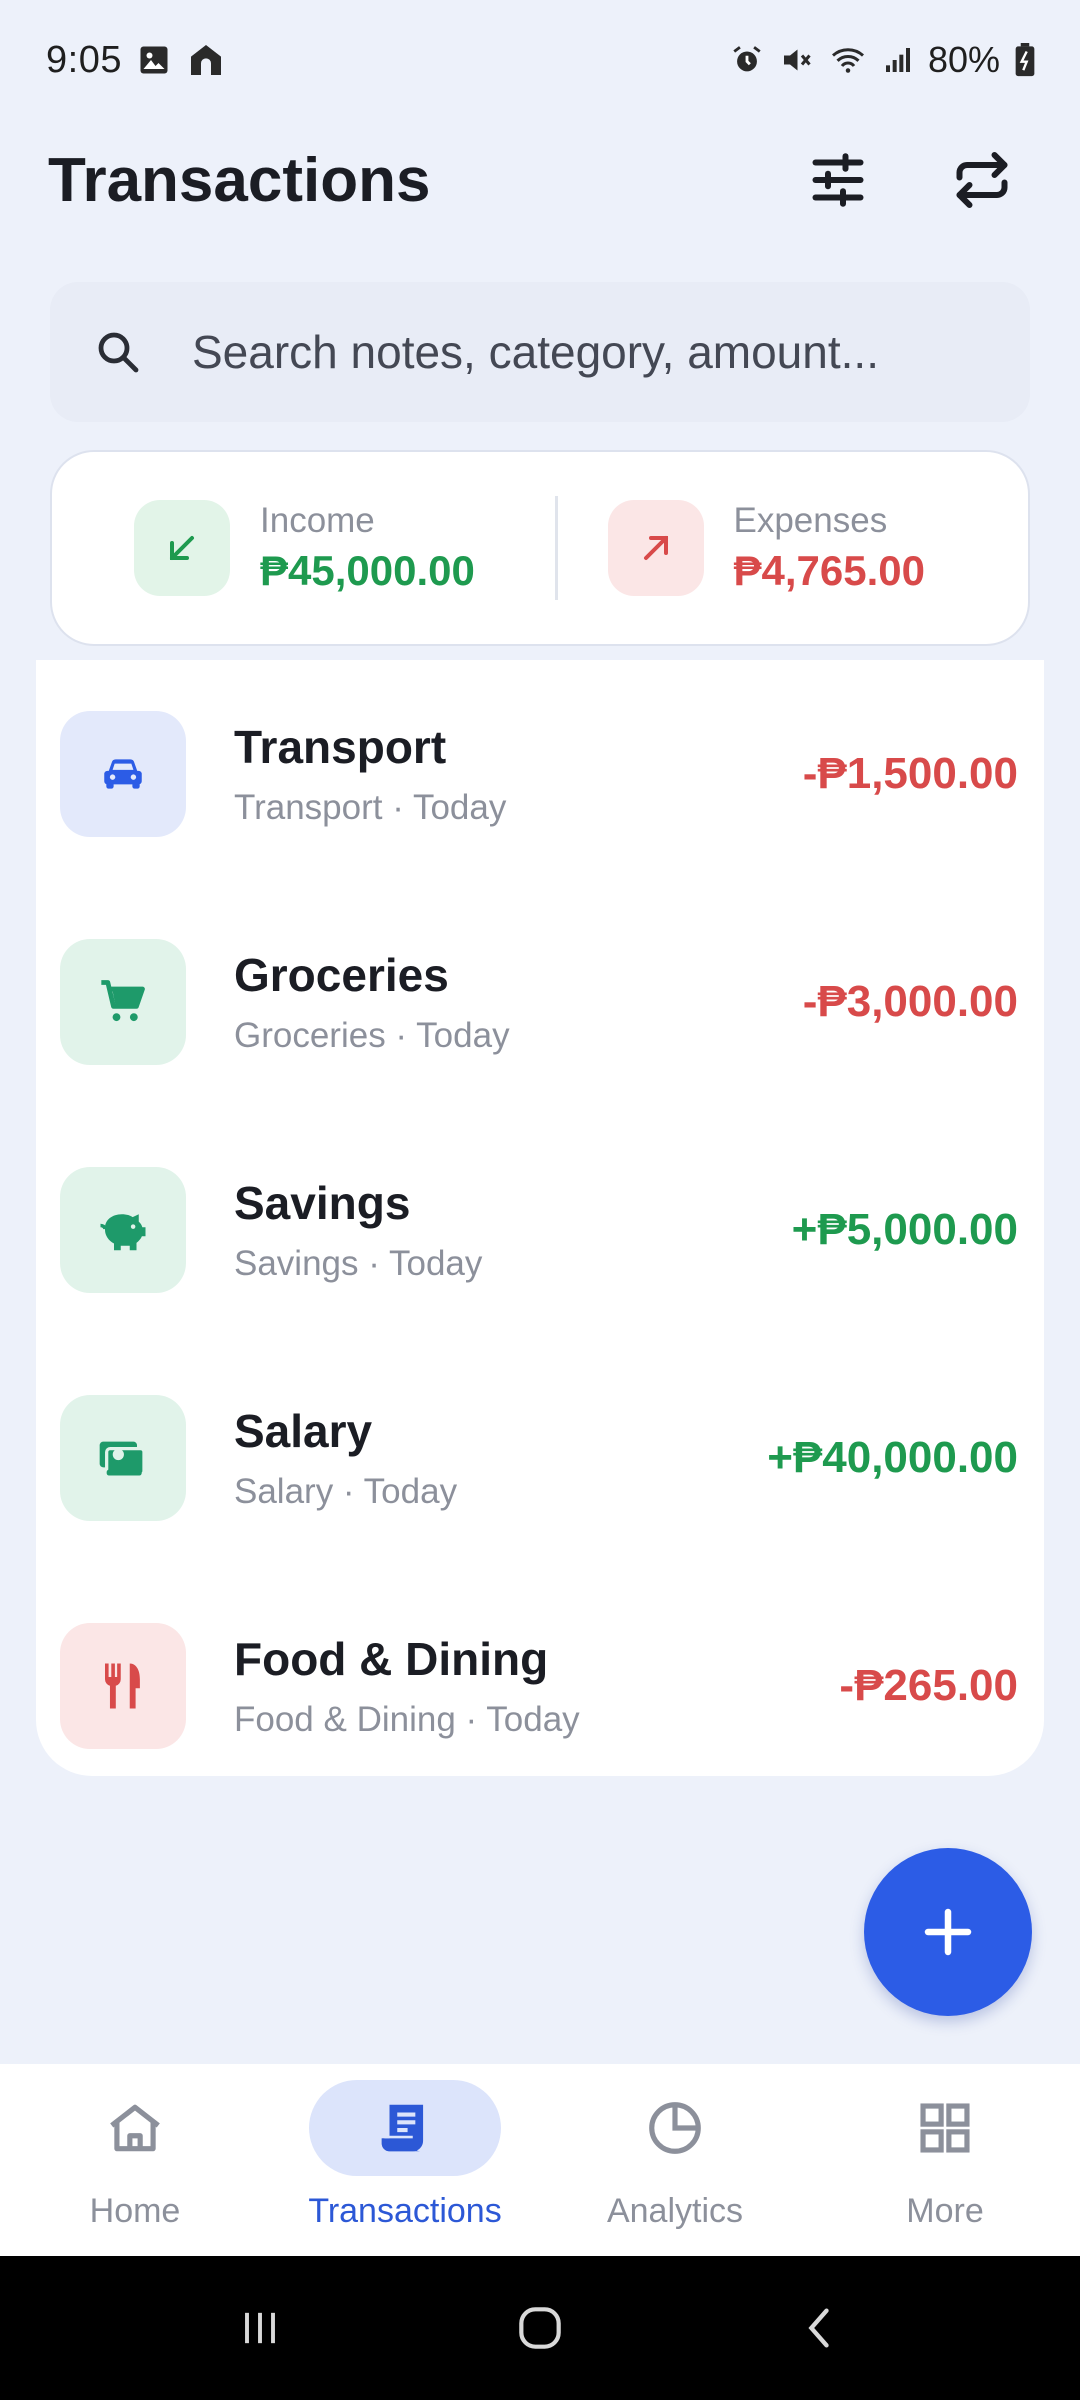 The height and width of the screenshot is (2400, 1080). I want to click on bottom-navigation: Home Transactions Analytics More, so click(540, 2160).